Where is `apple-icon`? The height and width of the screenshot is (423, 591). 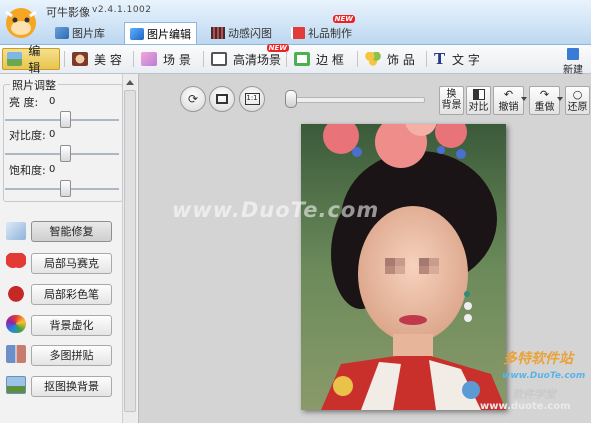
apple-icon is located at coordinates (16, 293).